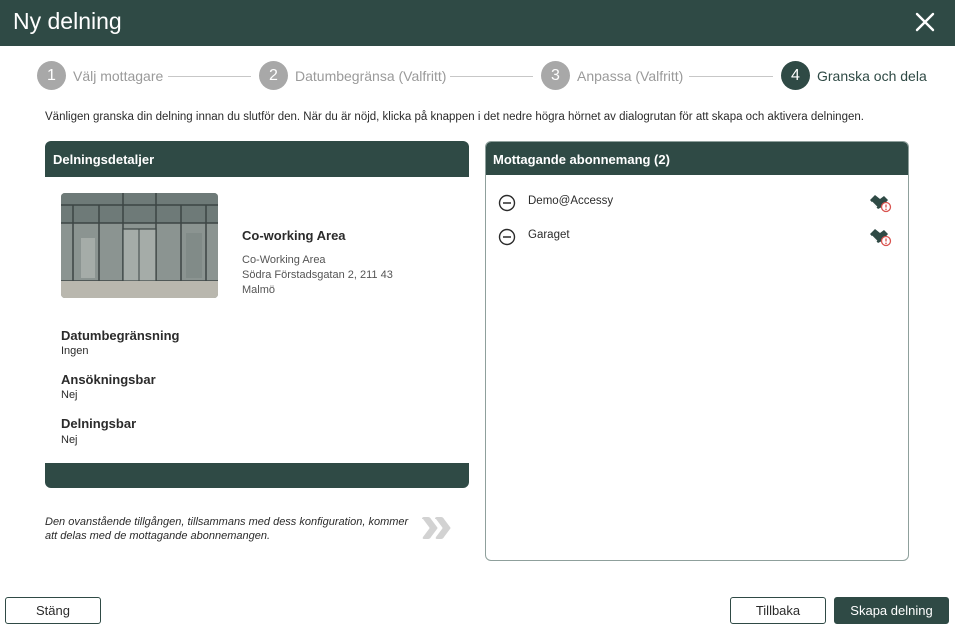 This screenshot has width=955, height=628. What do you see at coordinates (257, 159) in the screenshot?
I see `share-details-header: Delningsdetaljer` at bounding box center [257, 159].